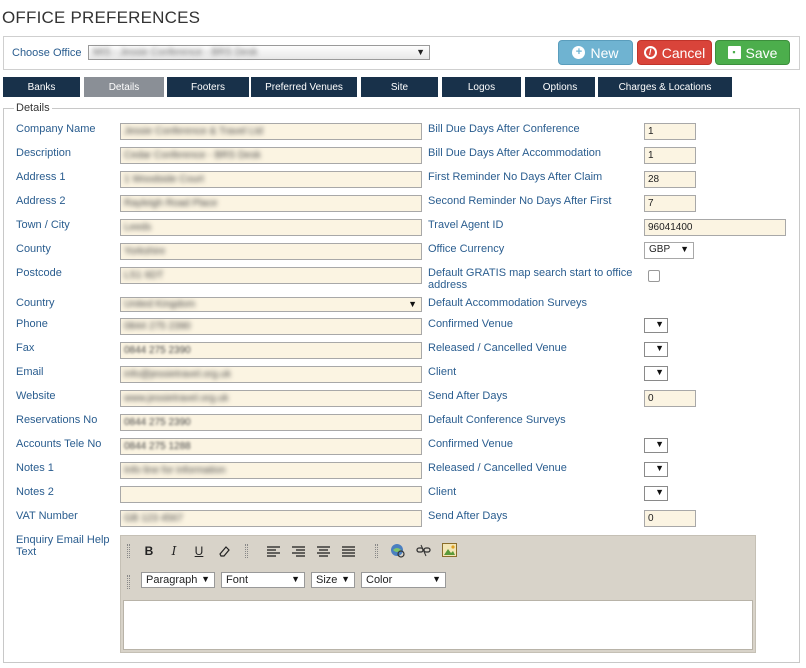 The height and width of the screenshot is (668, 806). I want to click on vat-input: GB 123 4567, so click(271, 518).